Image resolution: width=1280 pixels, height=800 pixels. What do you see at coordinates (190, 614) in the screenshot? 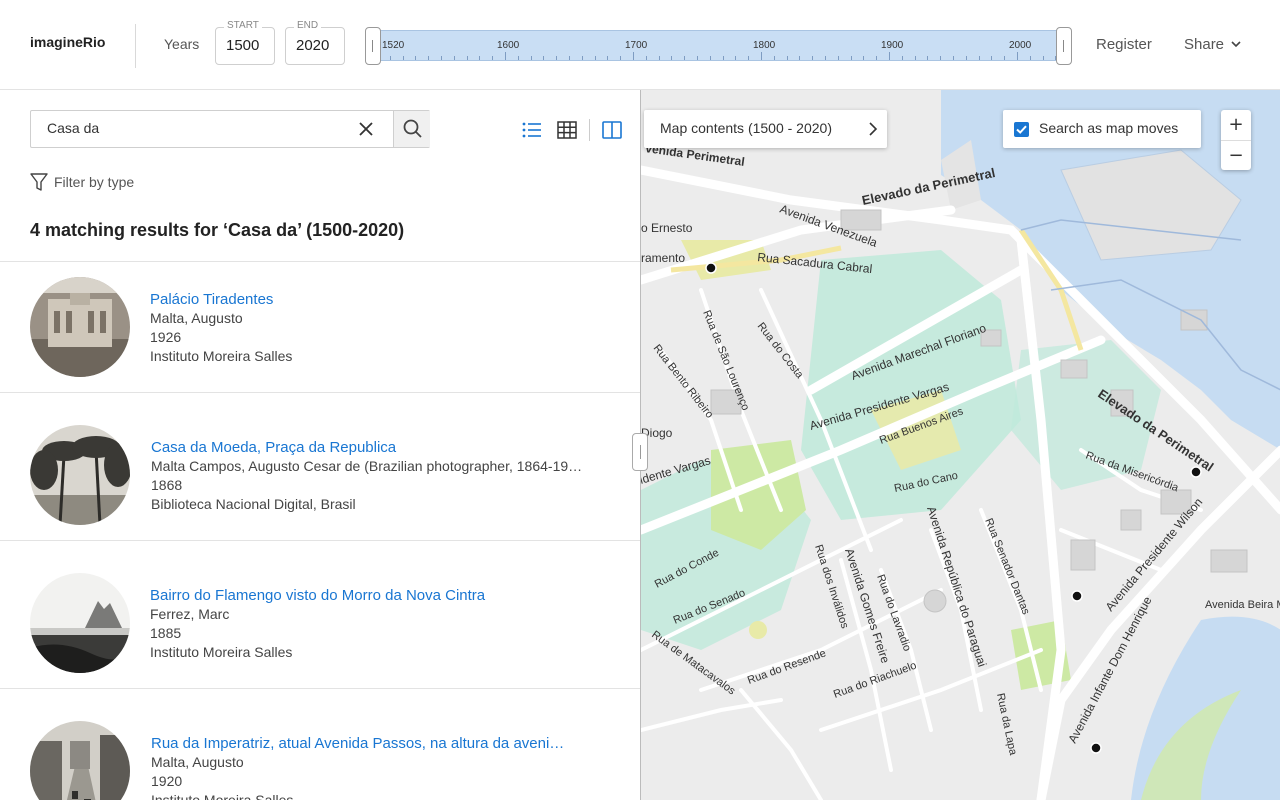
I see `result-creator: Ferrez, Marc` at bounding box center [190, 614].